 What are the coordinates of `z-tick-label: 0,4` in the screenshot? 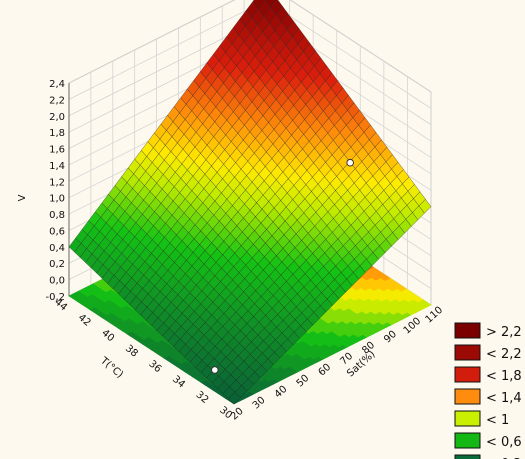 It's located at (57, 248).